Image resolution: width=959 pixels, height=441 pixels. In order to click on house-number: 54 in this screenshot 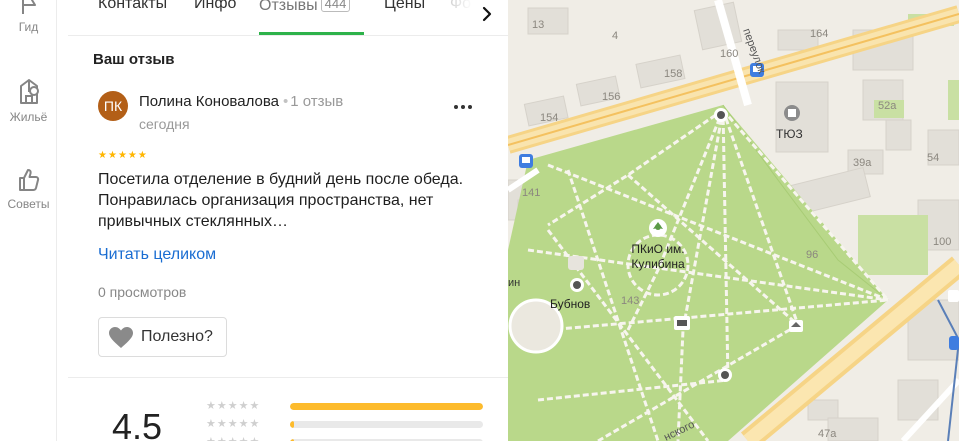, I will do `click(933, 158)`.